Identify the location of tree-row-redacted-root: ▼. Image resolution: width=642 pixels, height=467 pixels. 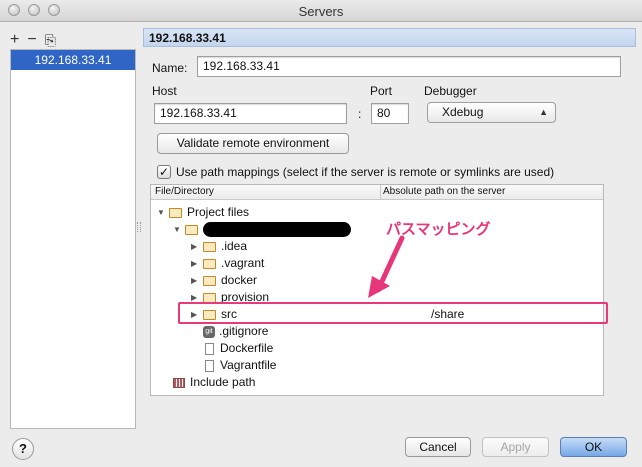
(262, 229).